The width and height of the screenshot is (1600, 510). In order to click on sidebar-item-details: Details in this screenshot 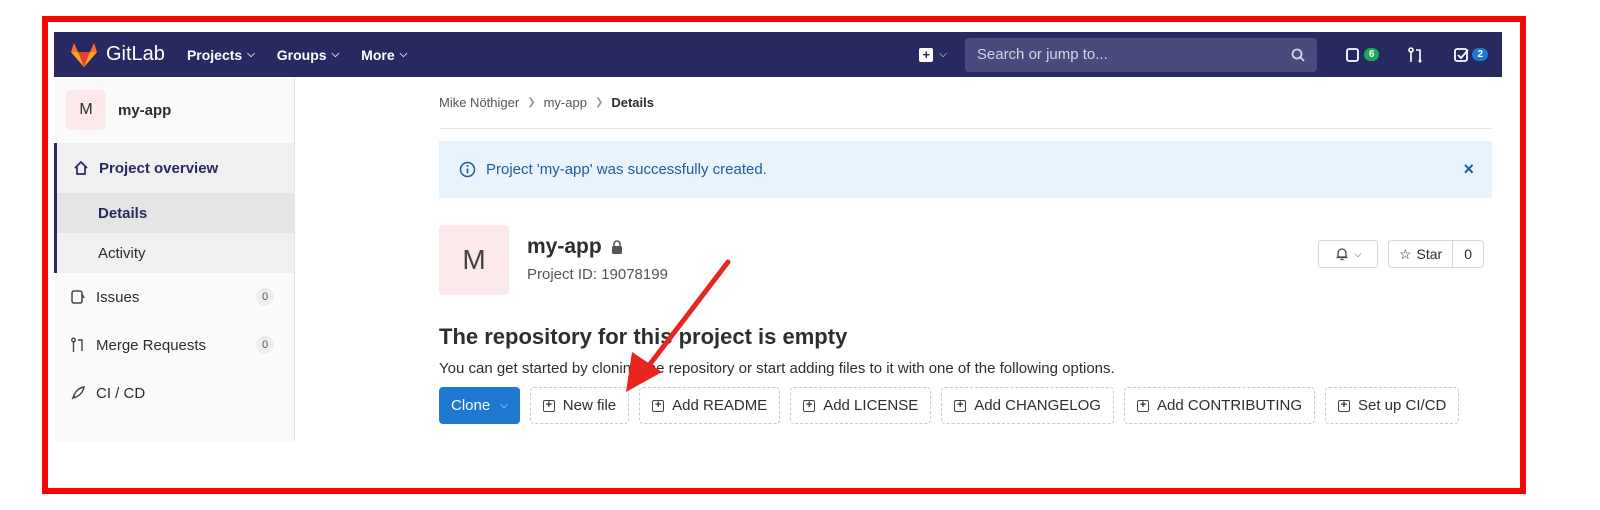, I will do `click(175, 213)`.